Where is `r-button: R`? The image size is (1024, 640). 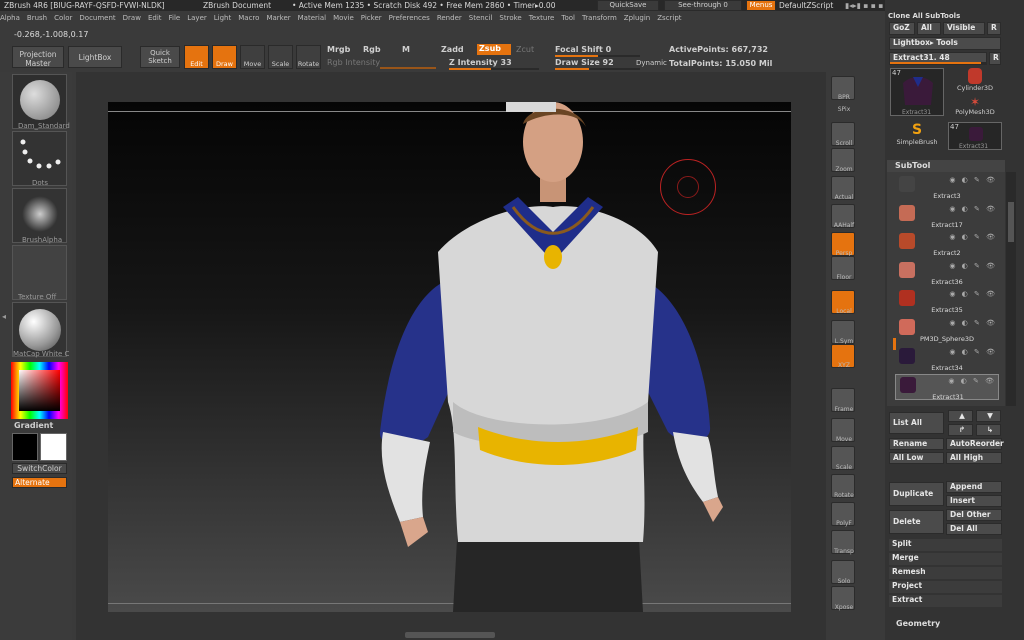 r-button: R is located at coordinates (994, 28).